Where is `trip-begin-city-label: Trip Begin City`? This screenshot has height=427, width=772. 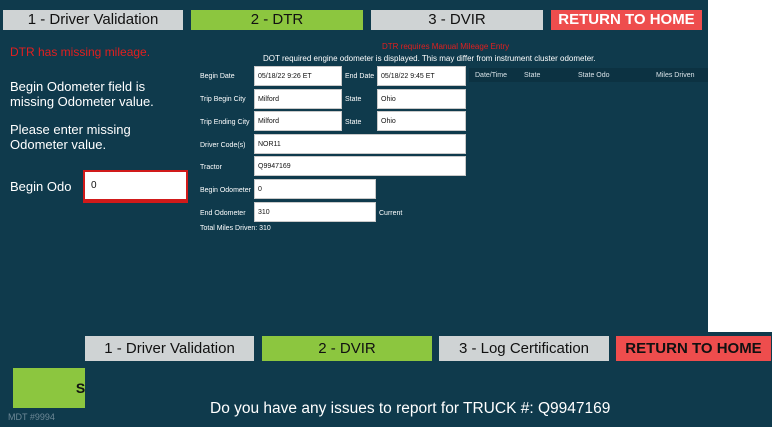 trip-begin-city-label: Trip Begin City is located at coordinates (223, 99).